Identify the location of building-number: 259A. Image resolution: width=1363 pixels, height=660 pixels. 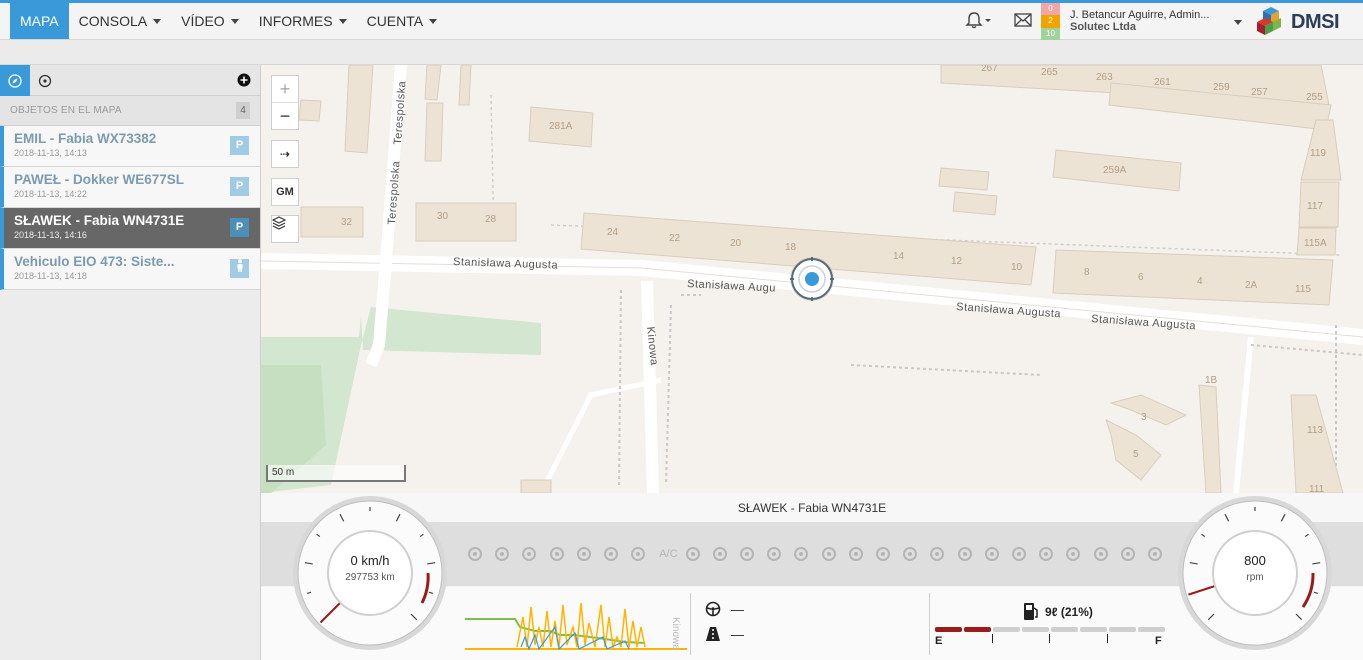
(1115, 170).